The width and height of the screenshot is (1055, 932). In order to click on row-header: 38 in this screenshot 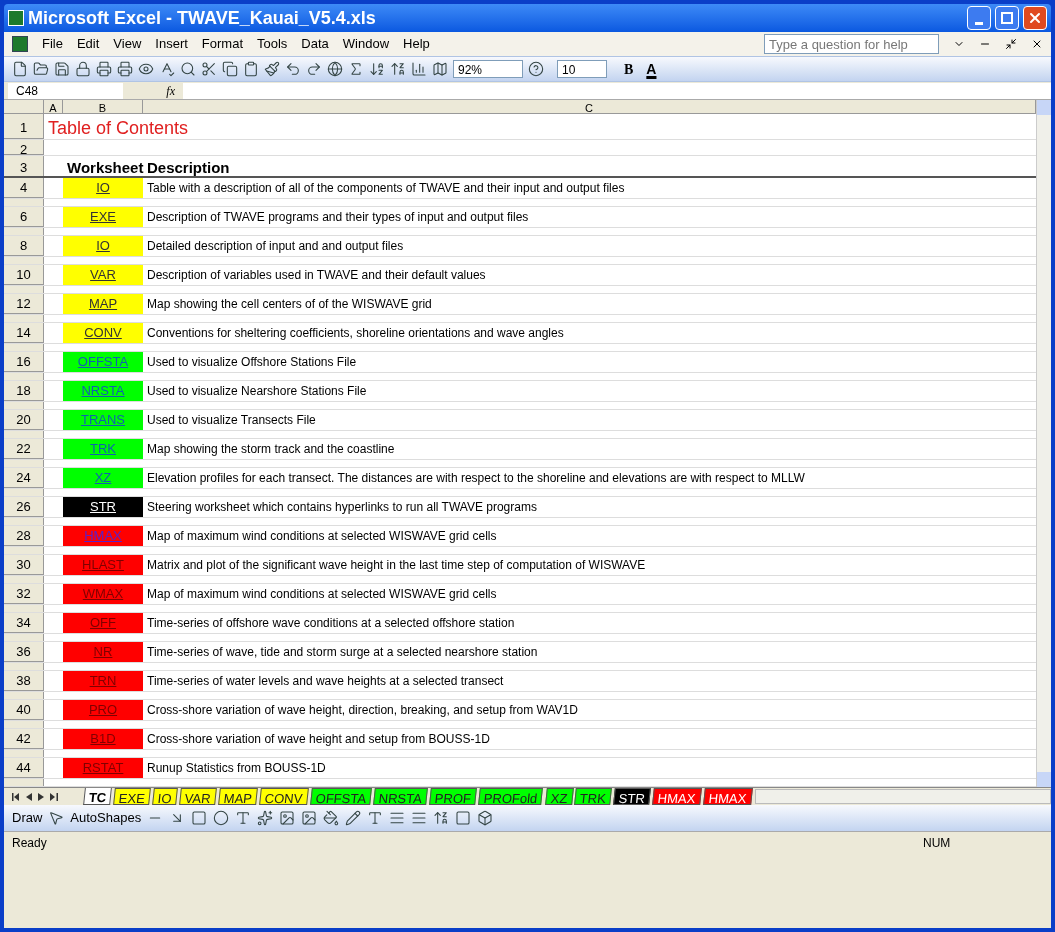, I will do `click(24, 681)`.